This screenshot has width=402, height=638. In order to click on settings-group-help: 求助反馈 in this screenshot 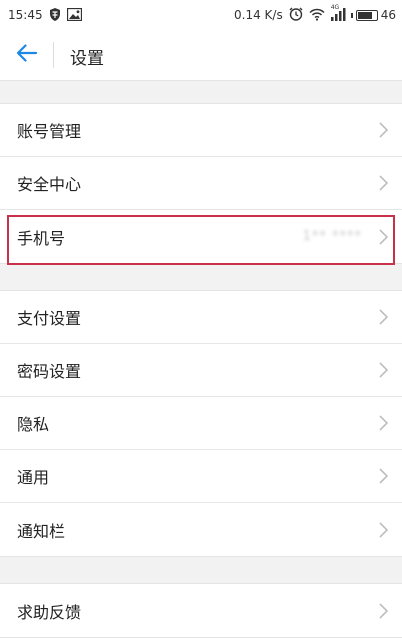, I will do `click(201, 610)`.